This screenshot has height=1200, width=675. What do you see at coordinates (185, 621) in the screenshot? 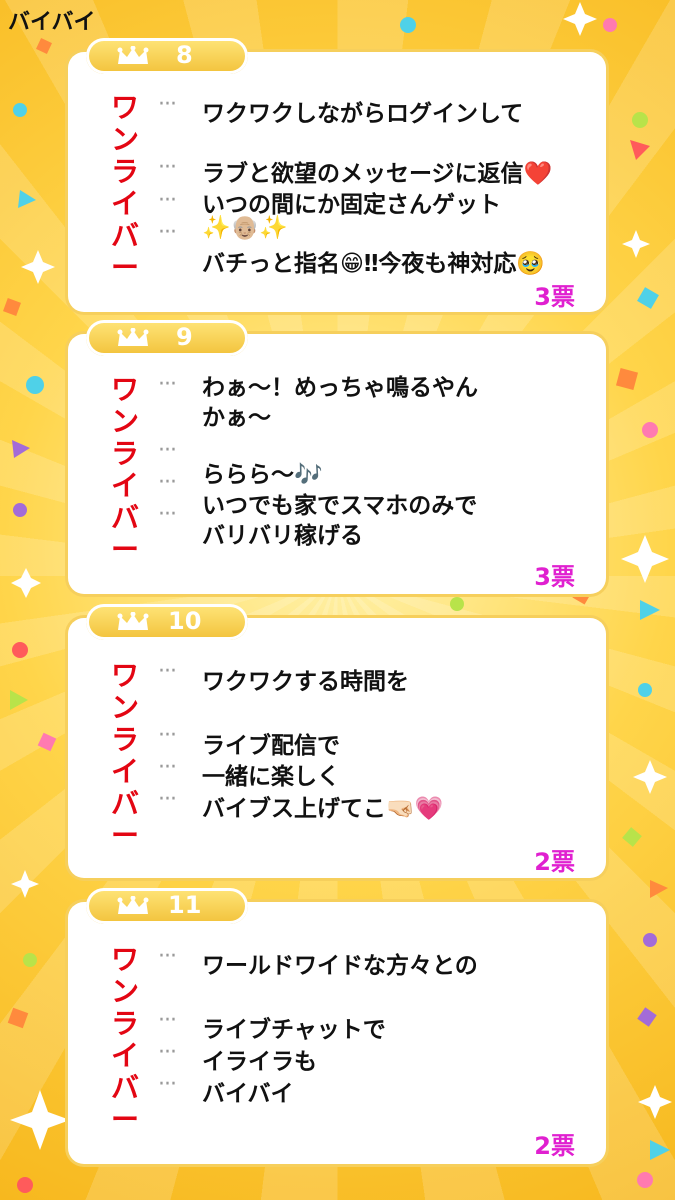
I see `rank-number: 10` at bounding box center [185, 621].